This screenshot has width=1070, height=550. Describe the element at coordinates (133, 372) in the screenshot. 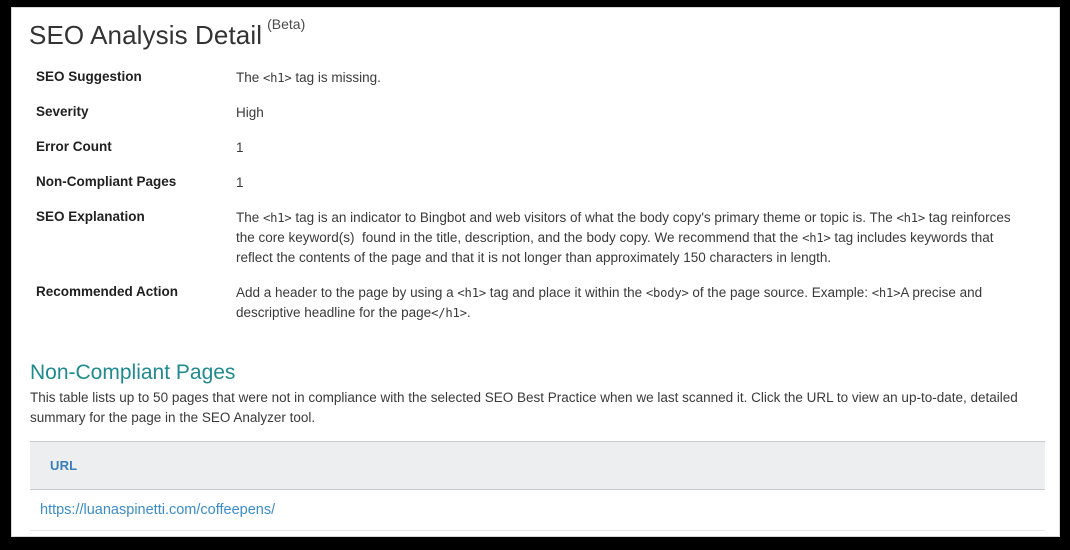

I see `section-heading: Non-Compliant Pages` at that location.